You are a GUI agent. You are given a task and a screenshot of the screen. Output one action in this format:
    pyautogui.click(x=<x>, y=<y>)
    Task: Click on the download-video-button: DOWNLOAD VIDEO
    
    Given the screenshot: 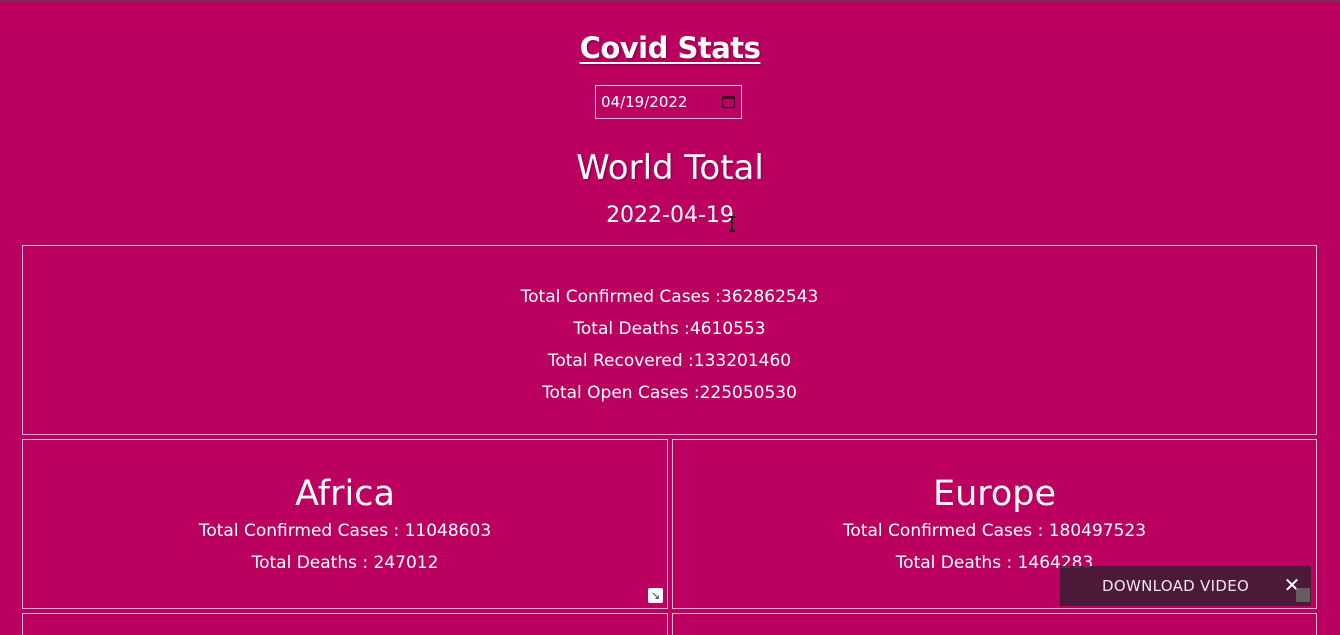 What is the action you would take?
    pyautogui.click(x=1175, y=586)
    